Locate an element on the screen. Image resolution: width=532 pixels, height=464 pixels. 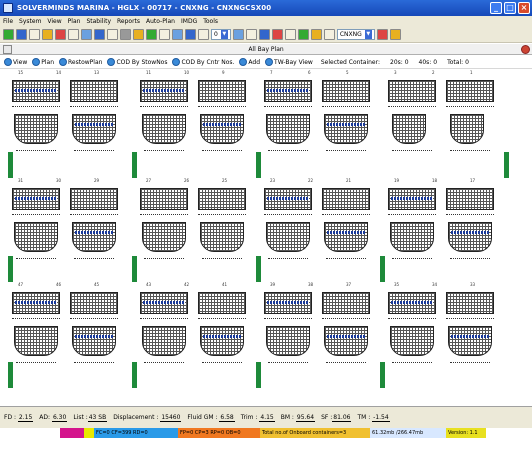
radio-cod-cntrnos: COD By Cntr Nos. is located at coordinates (203, 62).